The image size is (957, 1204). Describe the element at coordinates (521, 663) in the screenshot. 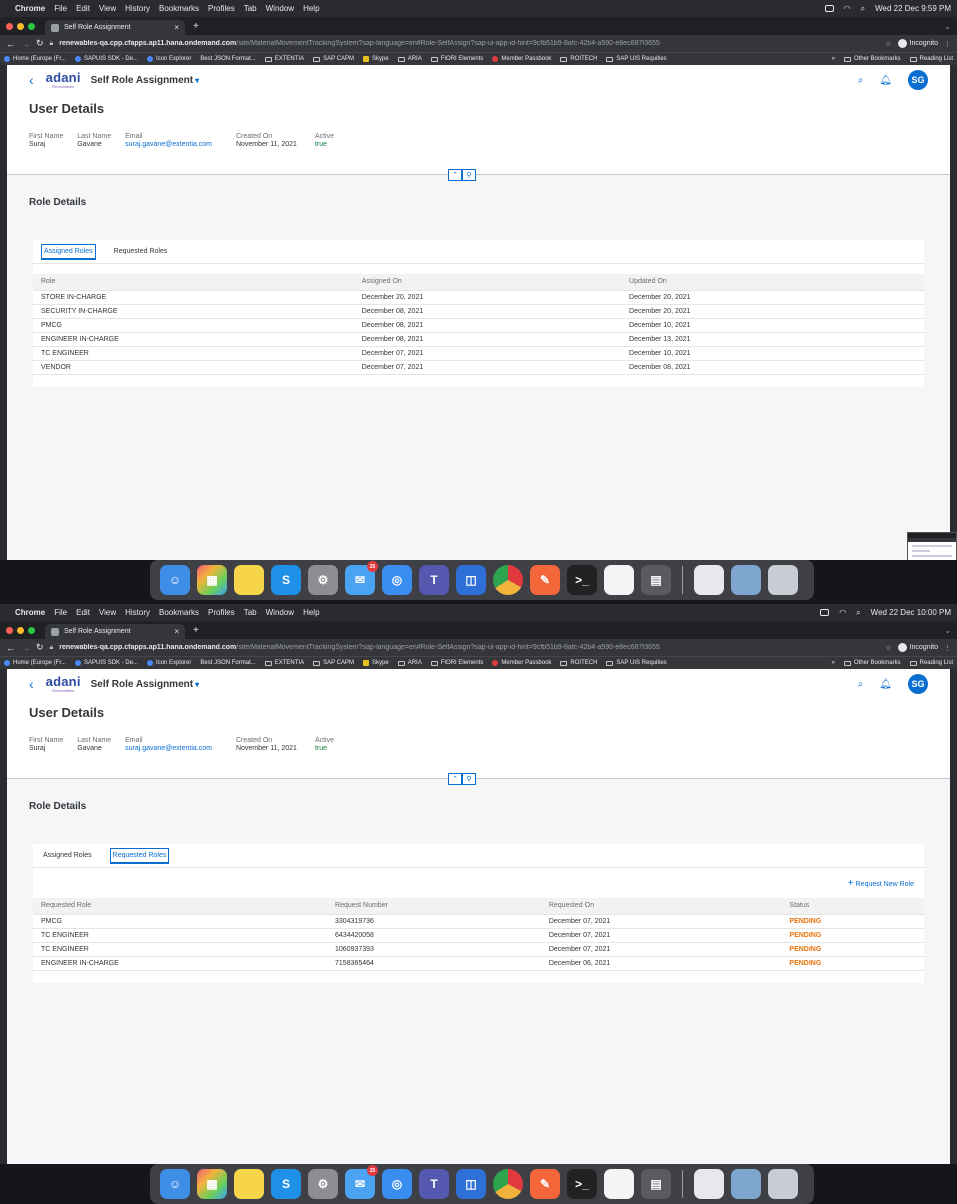

I see `bookmark-item: Member Passbook` at that location.